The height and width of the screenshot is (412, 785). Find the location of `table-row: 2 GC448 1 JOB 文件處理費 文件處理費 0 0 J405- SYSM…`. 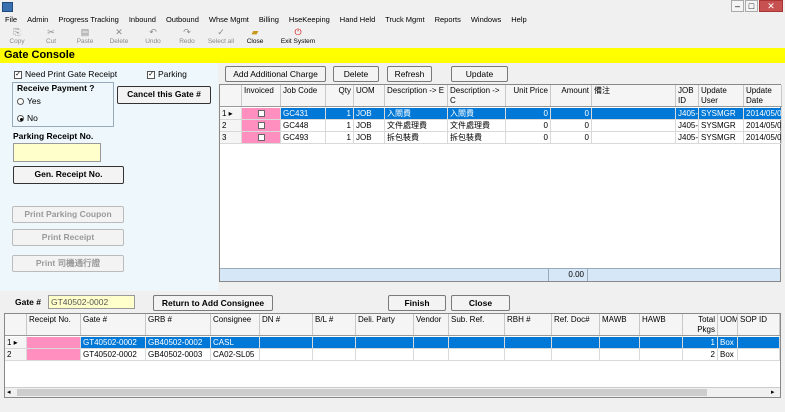

table-row: 2 GC448 1 JOB 文件處理費 文件處理費 0 0 J405- SYSM… is located at coordinates (501, 126).